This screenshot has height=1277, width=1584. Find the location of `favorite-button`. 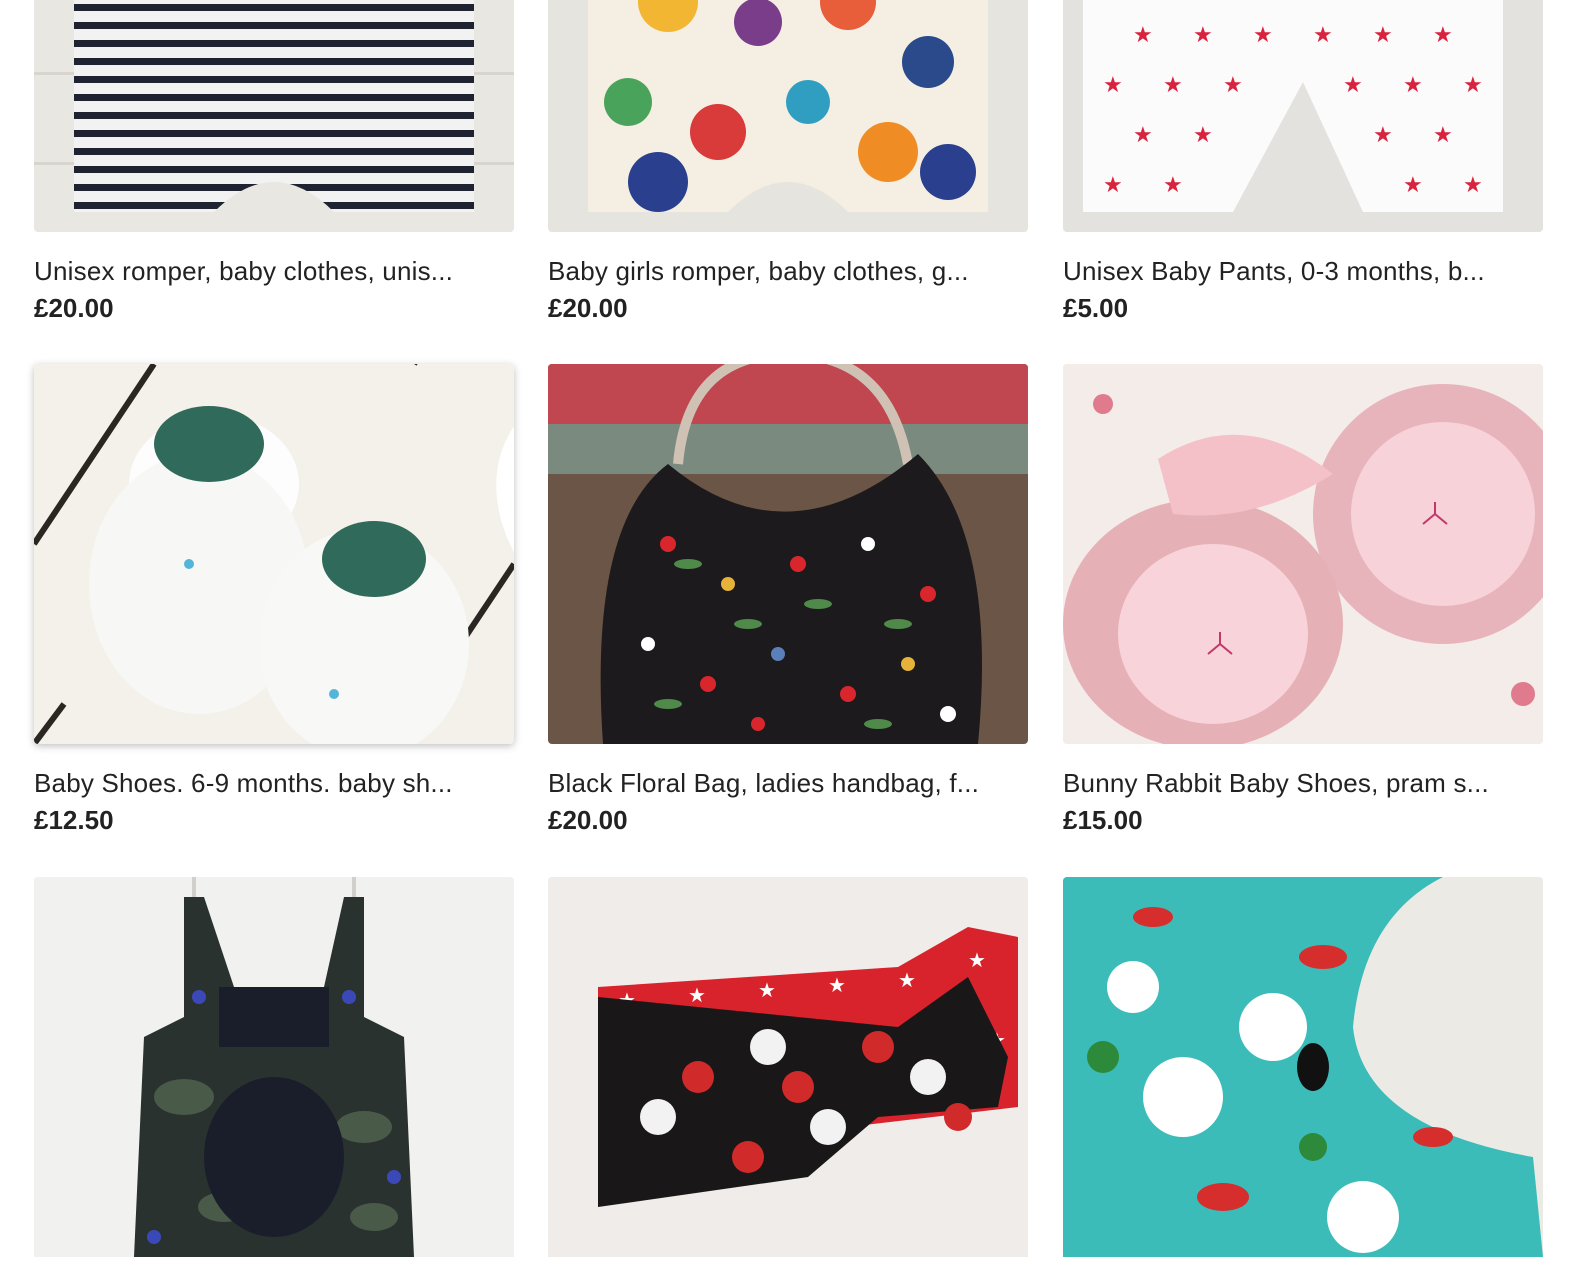

favorite-button is located at coordinates (487, 463).